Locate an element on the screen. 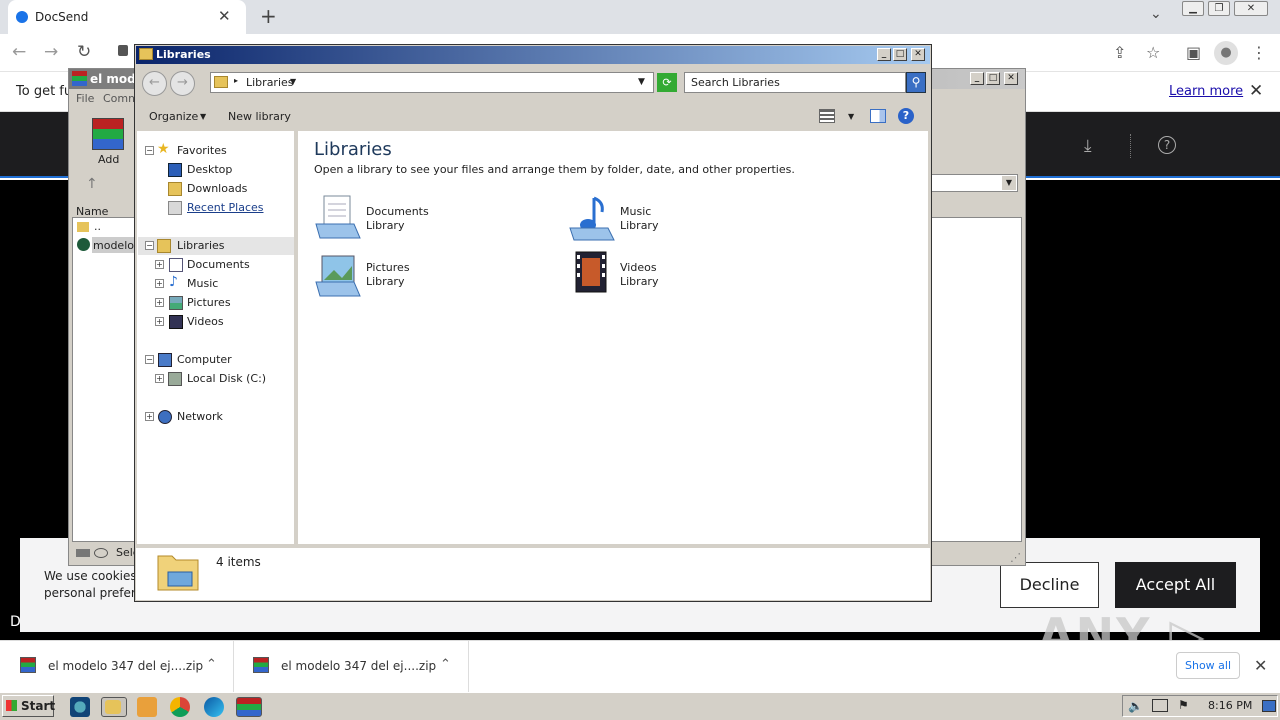 This screenshot has width=1280, height=720. tree-desktop: Desktop is located at coordinates (209, 169).